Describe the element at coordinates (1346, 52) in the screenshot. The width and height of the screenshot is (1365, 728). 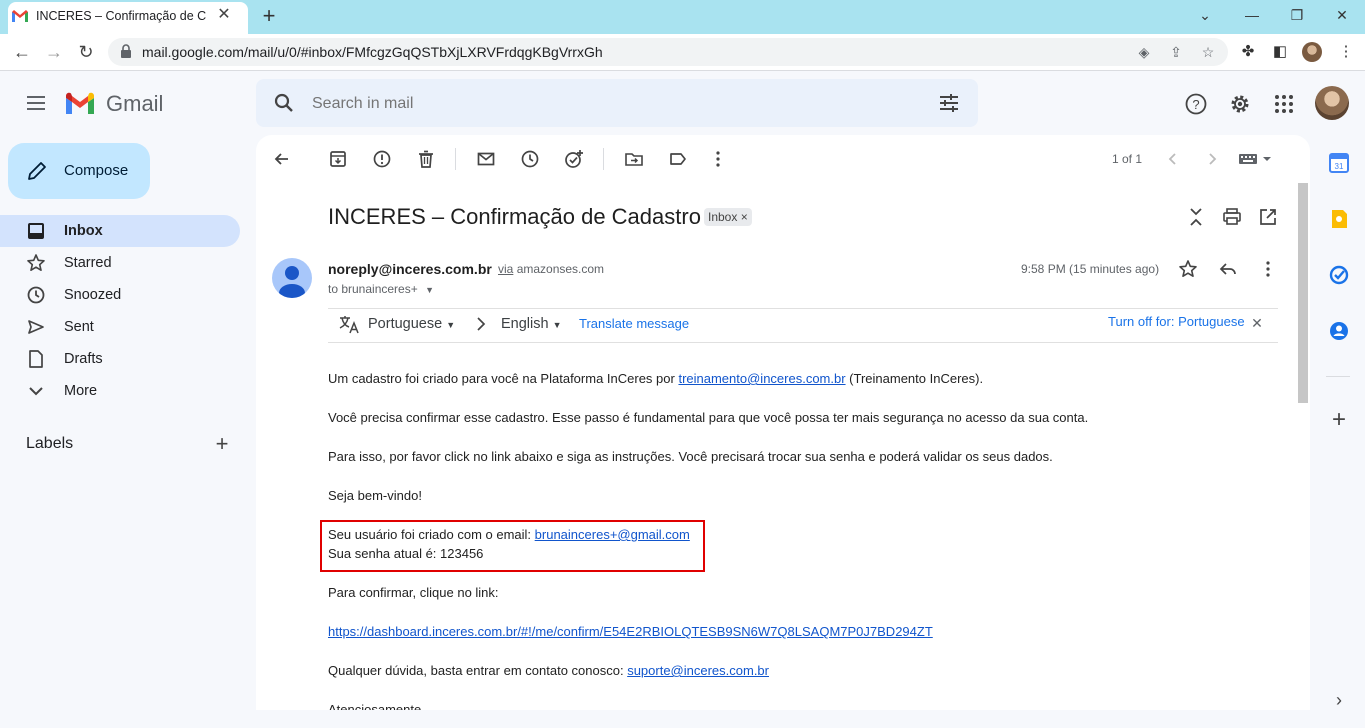
I see `browser-menu-icon: ⋮` at that location.